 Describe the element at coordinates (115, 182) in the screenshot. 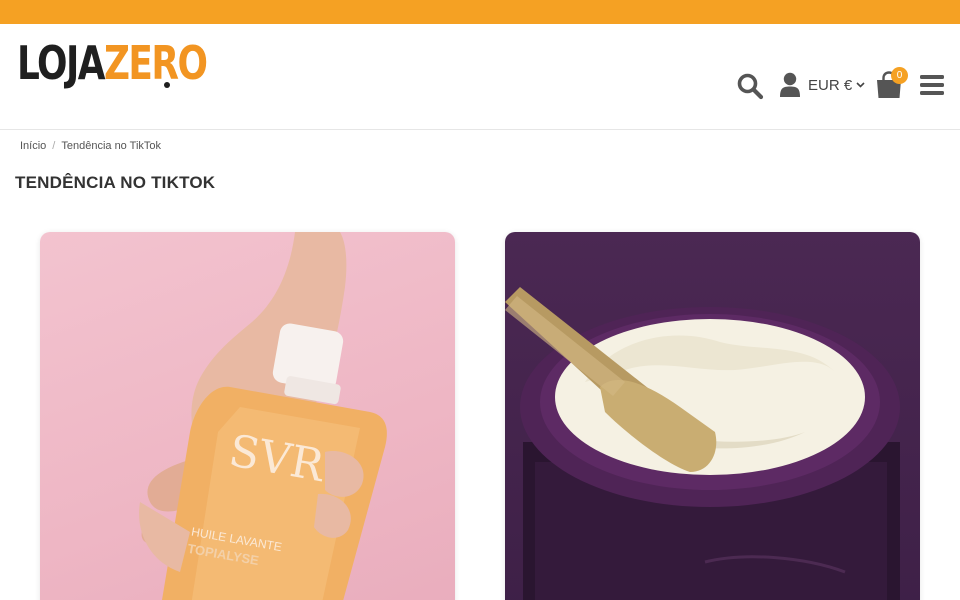

I see `page-title: TENDÊNCIA NO TIKTOK` at that location.